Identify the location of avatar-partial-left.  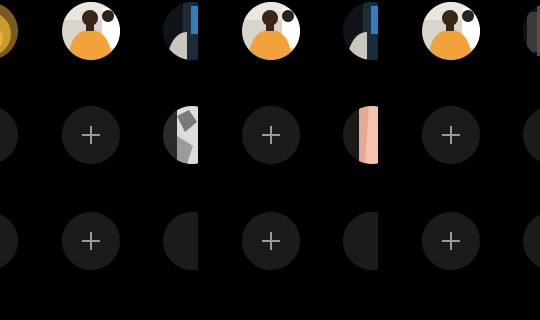
(9, 31).